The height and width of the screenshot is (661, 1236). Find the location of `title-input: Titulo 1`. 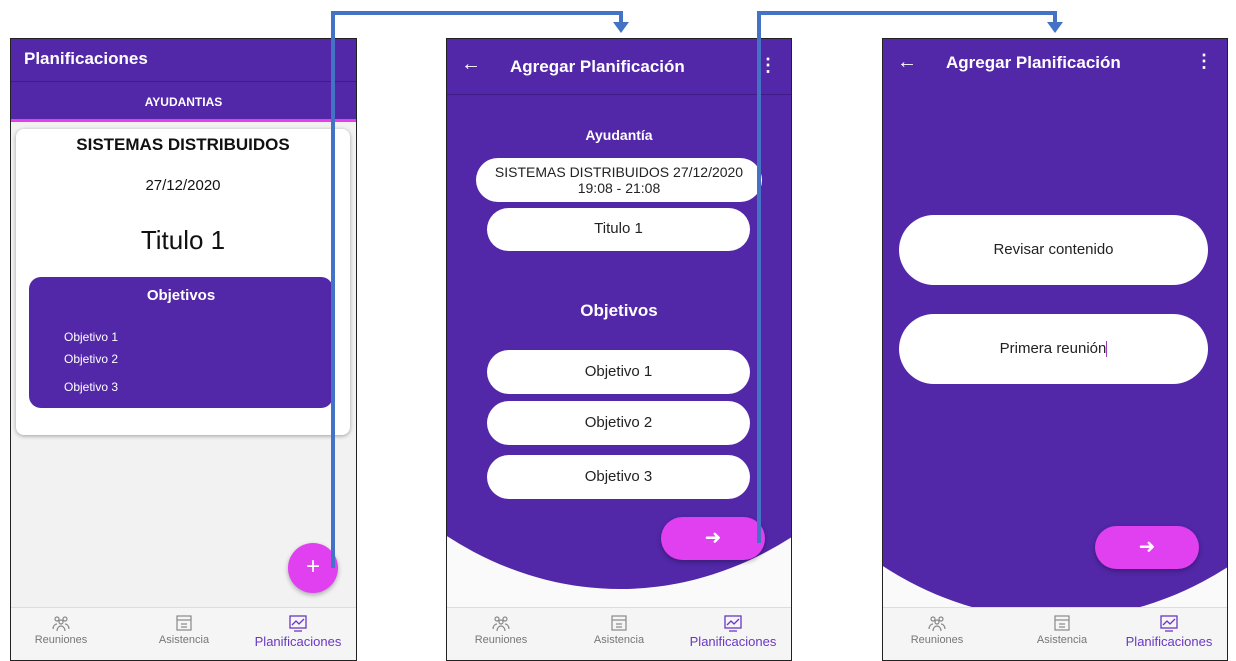

title-input: Titulo 1 is located at coordinates (618, 229).